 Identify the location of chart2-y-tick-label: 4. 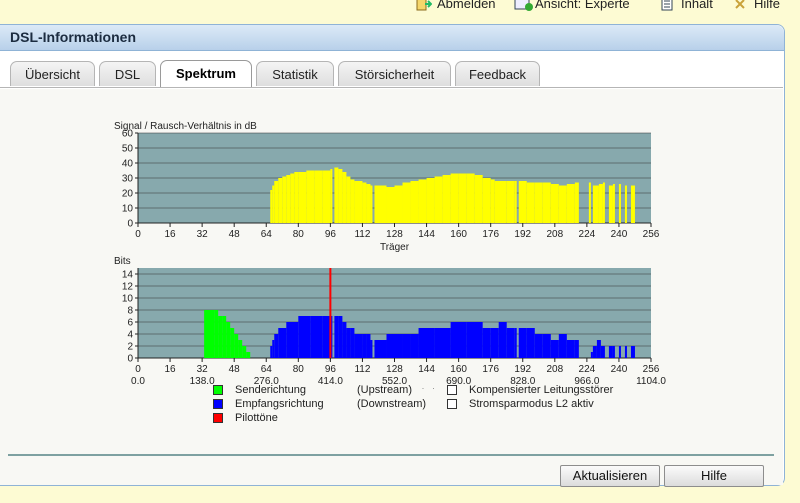
(130, 335).